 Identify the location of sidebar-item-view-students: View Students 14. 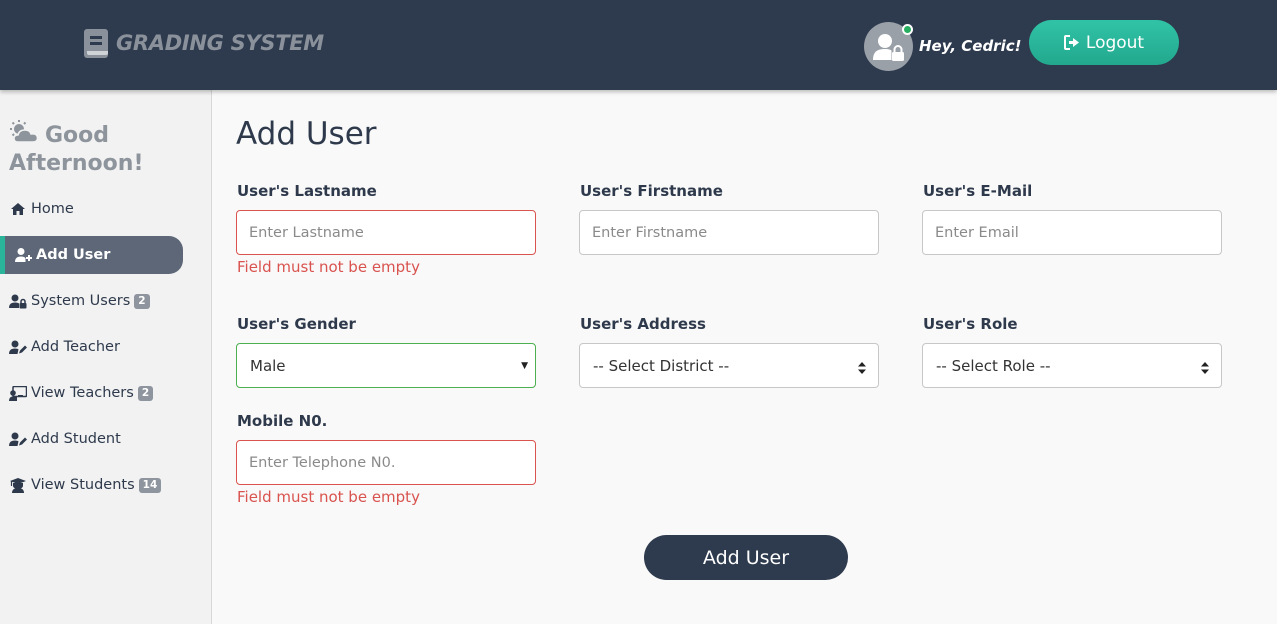
(106, 485).